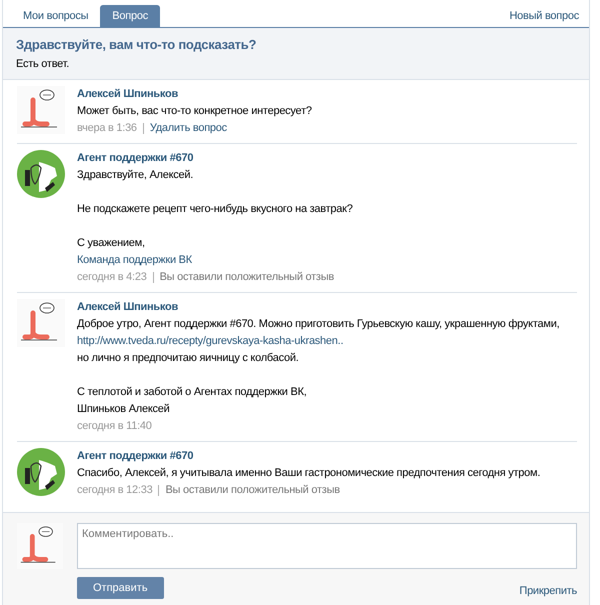  Describe the element at coordinates (114, 426) in the screenshot. I see `message-time: сегодня в 11:40` at that location.